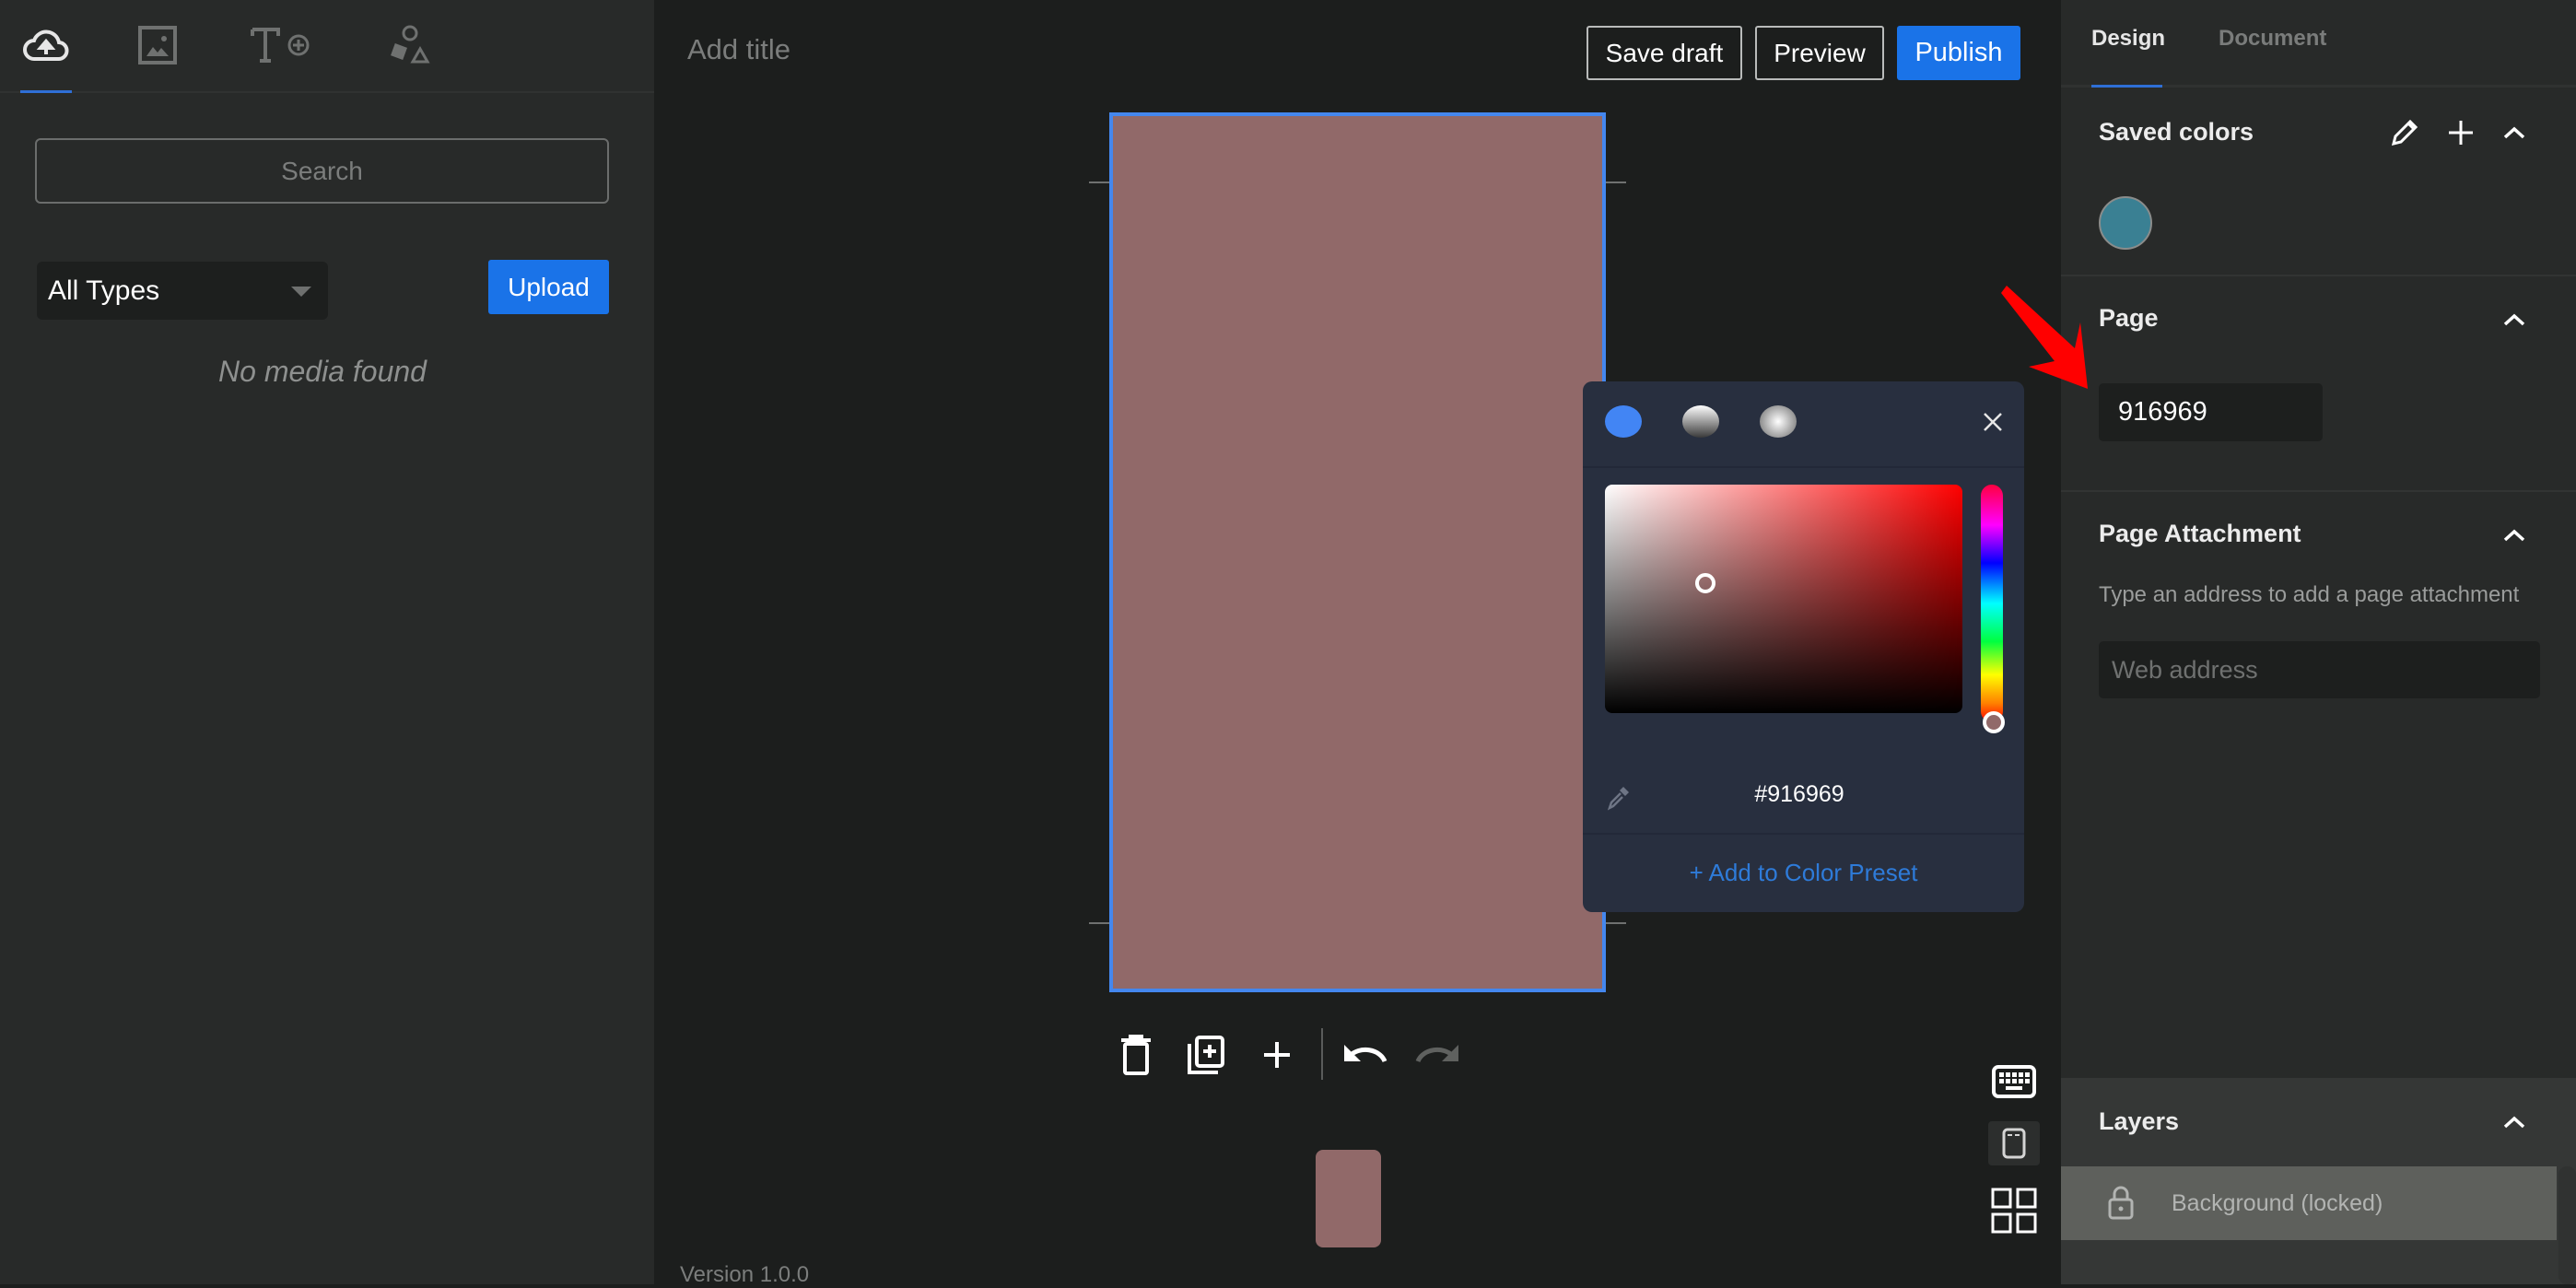 This screenshot has width=2576, height=1288. What do you see at coordinates (2309, 594) in the screenshot?
I see `page-attachment-description: Type an address to add a page attachment` at bounding box center [2309, 594].